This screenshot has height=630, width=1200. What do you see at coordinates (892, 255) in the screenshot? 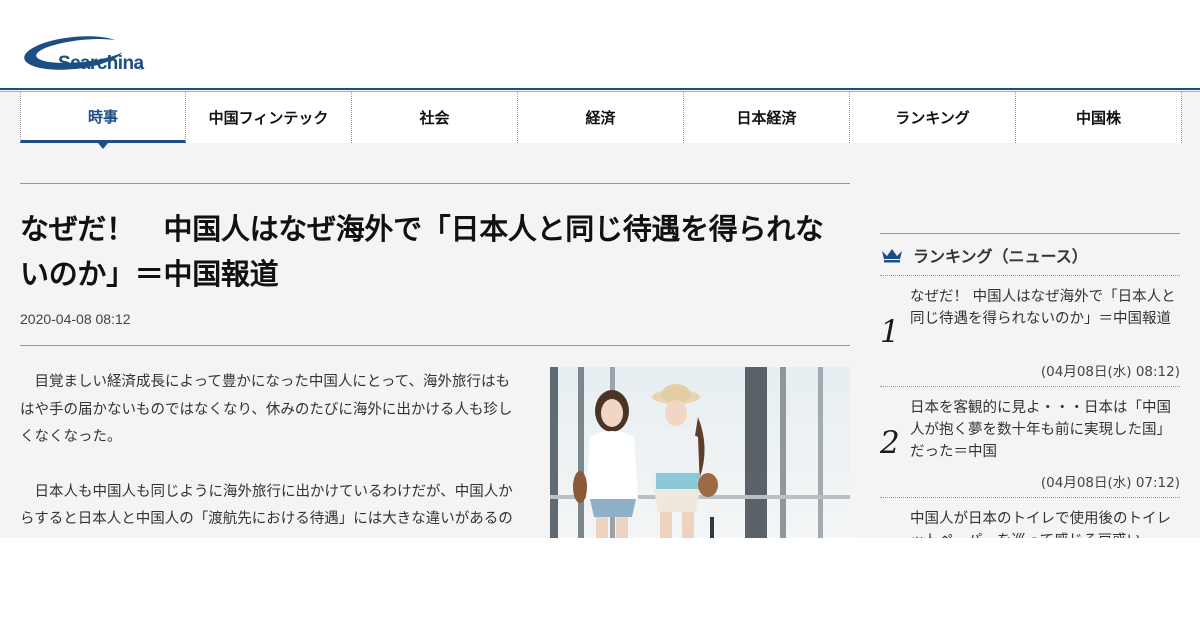
I see `crown-icon` at bounding box center [892, 255].